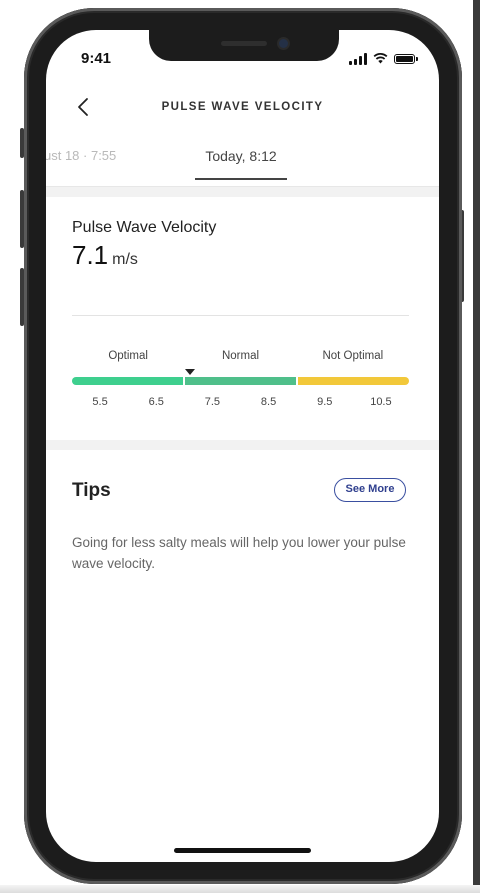 This screenshot has height=893, width=480. Describe the element at coordinates (241, 156) in the screenshot. I see `tab-current-reading: Today, 8:12` at that location.